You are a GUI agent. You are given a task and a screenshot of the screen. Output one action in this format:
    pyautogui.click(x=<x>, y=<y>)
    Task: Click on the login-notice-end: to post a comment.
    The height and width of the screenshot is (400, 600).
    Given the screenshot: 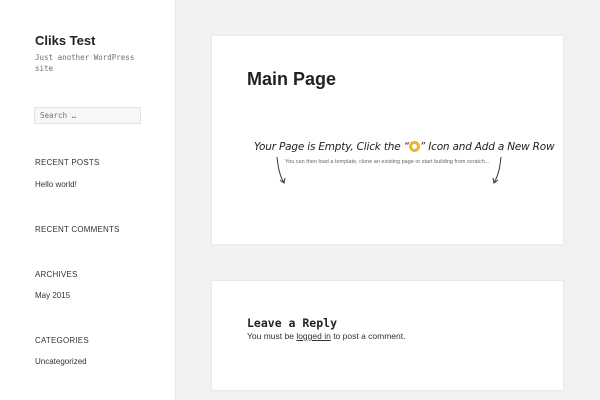 What is the action you would take?
    pyautogui.click(x=368, y=336)
    